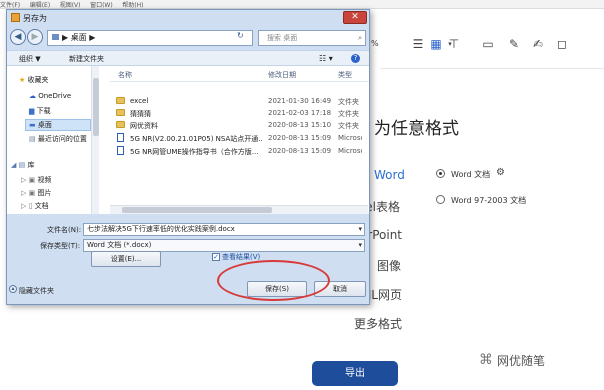 This screenshot has height=390, width=604. I want to click on nav-favorites: ★ 收藏夹, so click(34, 80).